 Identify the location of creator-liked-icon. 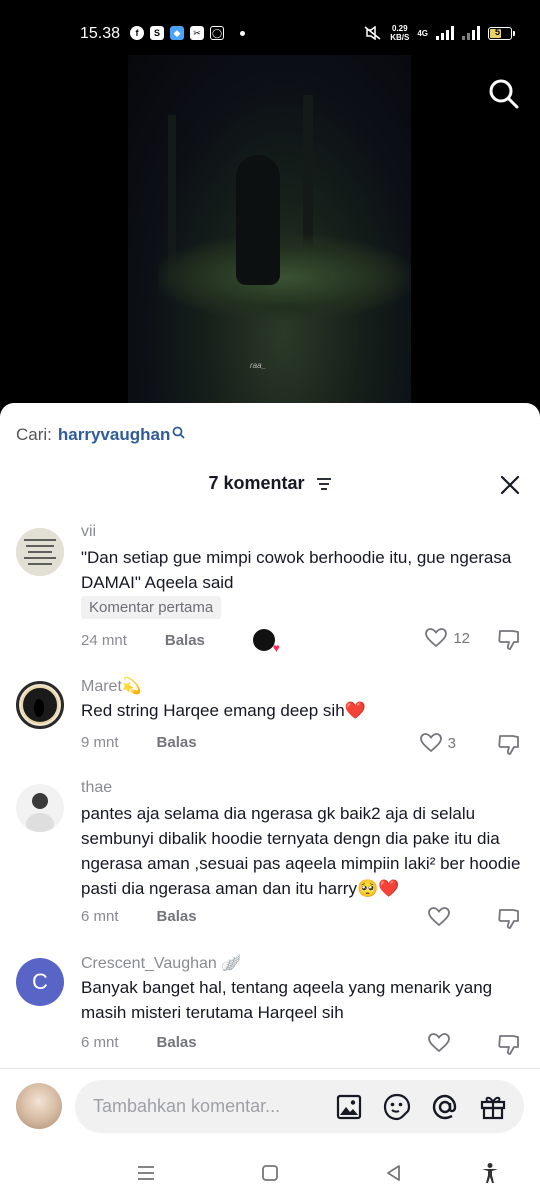
(266, 642).